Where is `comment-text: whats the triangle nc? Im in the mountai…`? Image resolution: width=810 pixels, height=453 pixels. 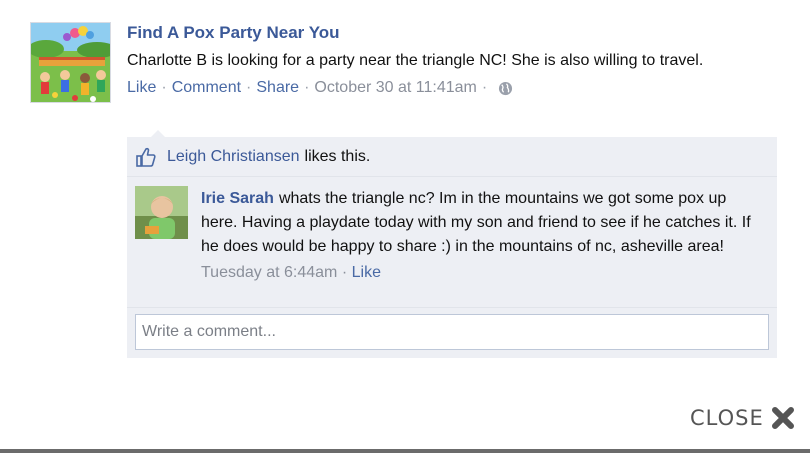
comment-text: whats the triangle nc? Im in the mountai… is located at coordinates (476, 222).